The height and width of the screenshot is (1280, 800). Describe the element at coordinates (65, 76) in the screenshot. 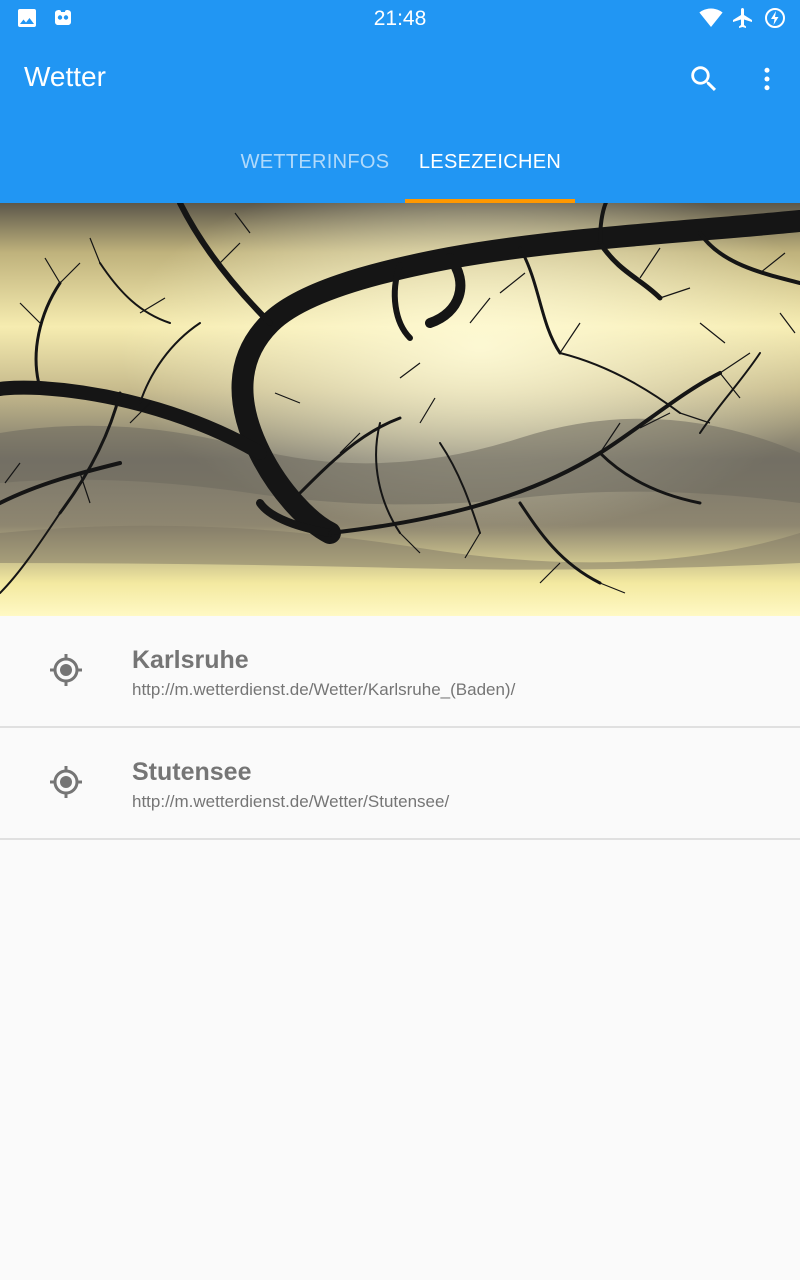

I see `app-title: Wetter` at that location.